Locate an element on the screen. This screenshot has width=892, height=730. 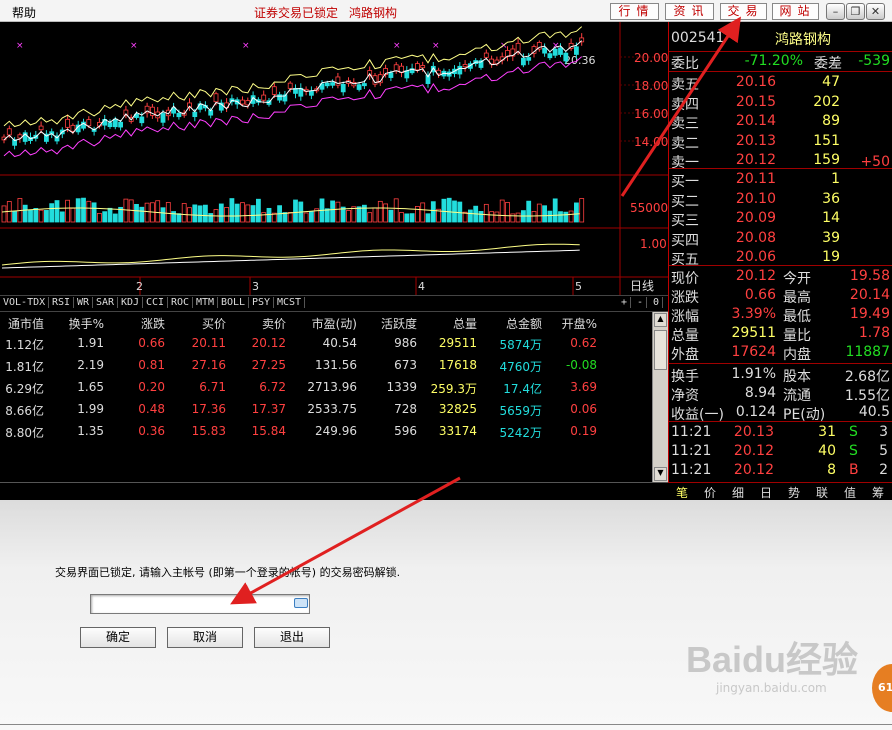
weicha-label: 委差 is located at coordinates (828, 64).